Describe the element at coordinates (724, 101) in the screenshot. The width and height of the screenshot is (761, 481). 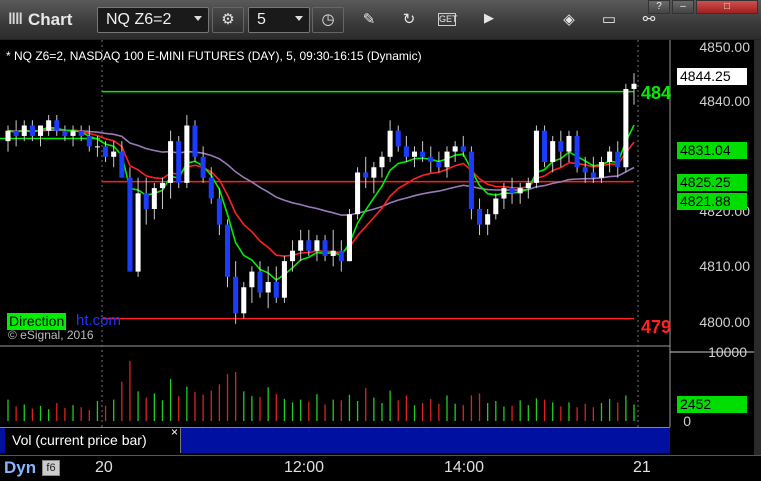
I see `price-tick: 4840.00` at that location.